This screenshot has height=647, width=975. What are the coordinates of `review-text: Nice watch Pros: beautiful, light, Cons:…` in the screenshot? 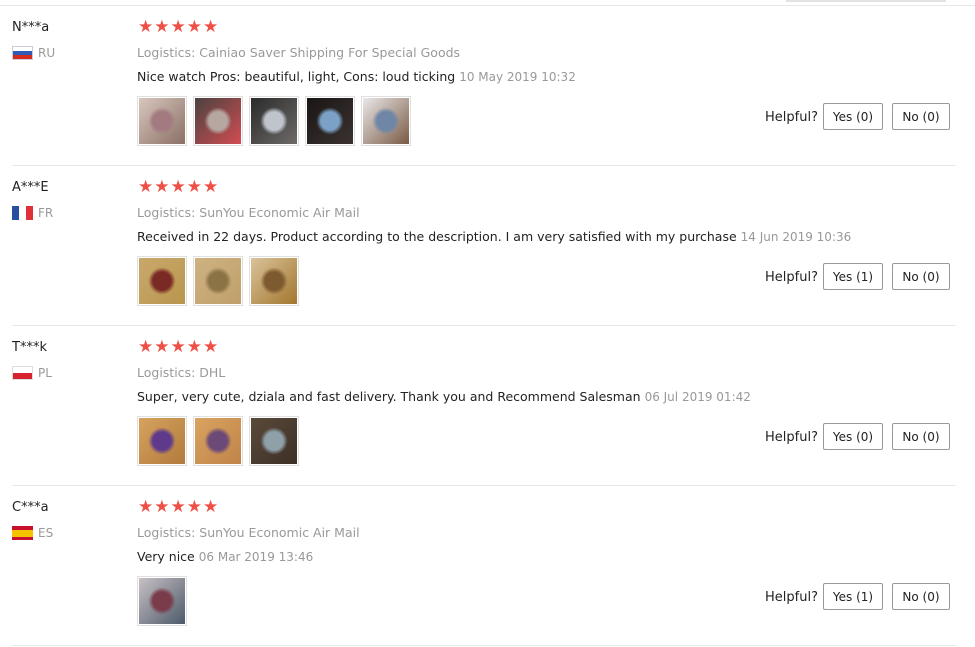 It's located at (356, 76).